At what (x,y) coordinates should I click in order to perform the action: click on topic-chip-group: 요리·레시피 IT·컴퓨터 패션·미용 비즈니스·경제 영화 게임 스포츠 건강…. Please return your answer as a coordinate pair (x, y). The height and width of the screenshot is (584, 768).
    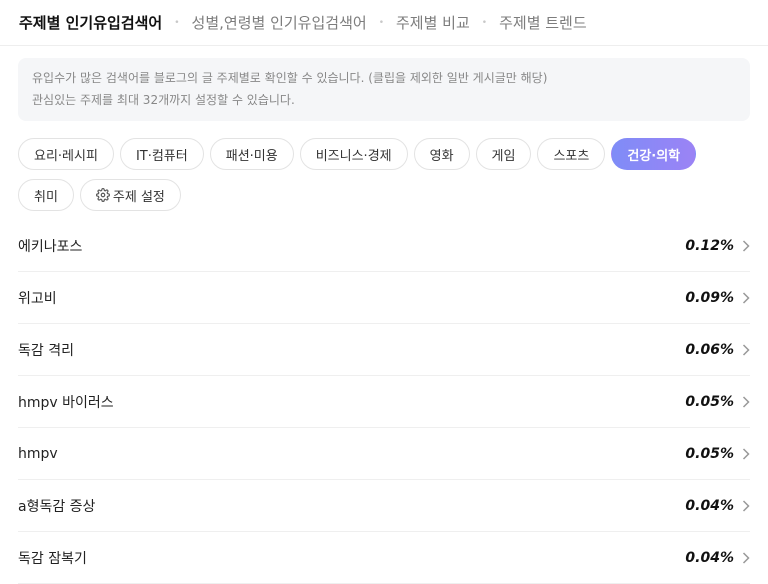
    Looking at the image, I should click on (384, 174).